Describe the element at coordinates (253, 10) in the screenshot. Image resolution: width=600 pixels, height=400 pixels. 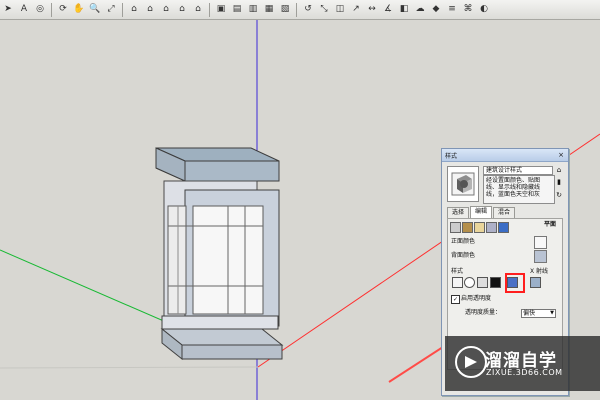
I see `eraser-icon: ▥` at that location.